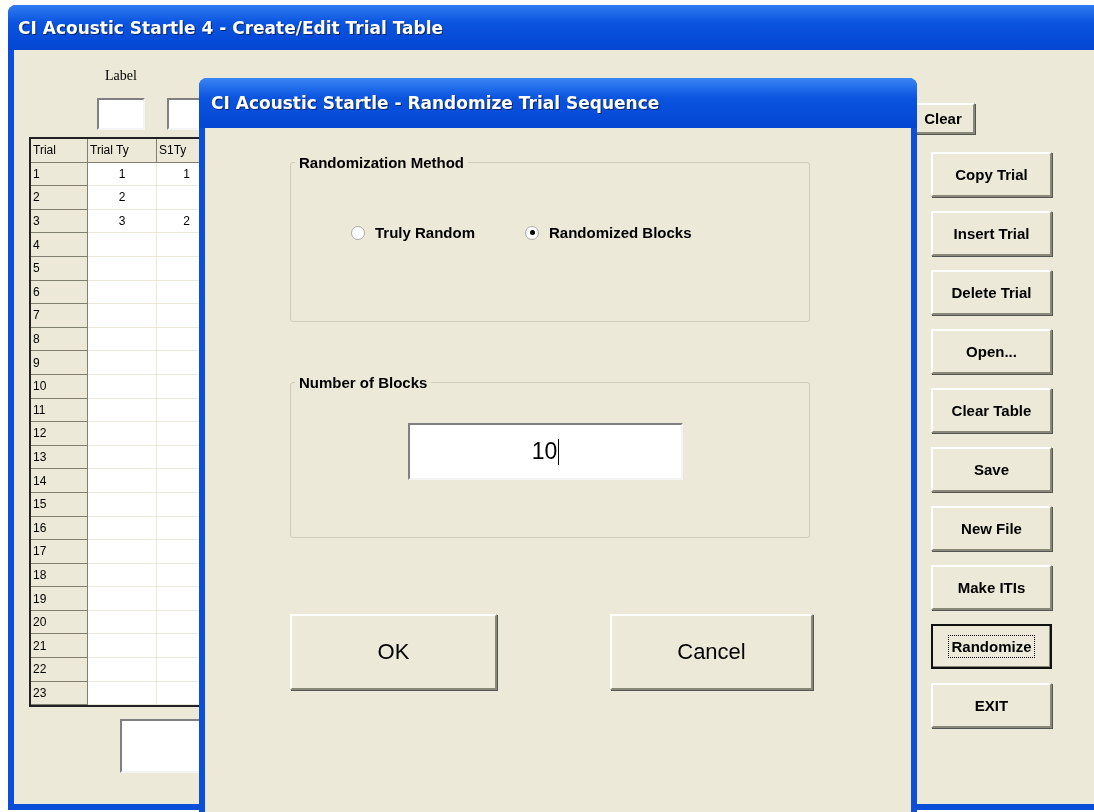 Image resolution: width=1094 pixels, height=812 pixels. What do you see at coordinates (59, 386) in the screenshot?
I see `row-header: 10` at bounding box center [59, 386].